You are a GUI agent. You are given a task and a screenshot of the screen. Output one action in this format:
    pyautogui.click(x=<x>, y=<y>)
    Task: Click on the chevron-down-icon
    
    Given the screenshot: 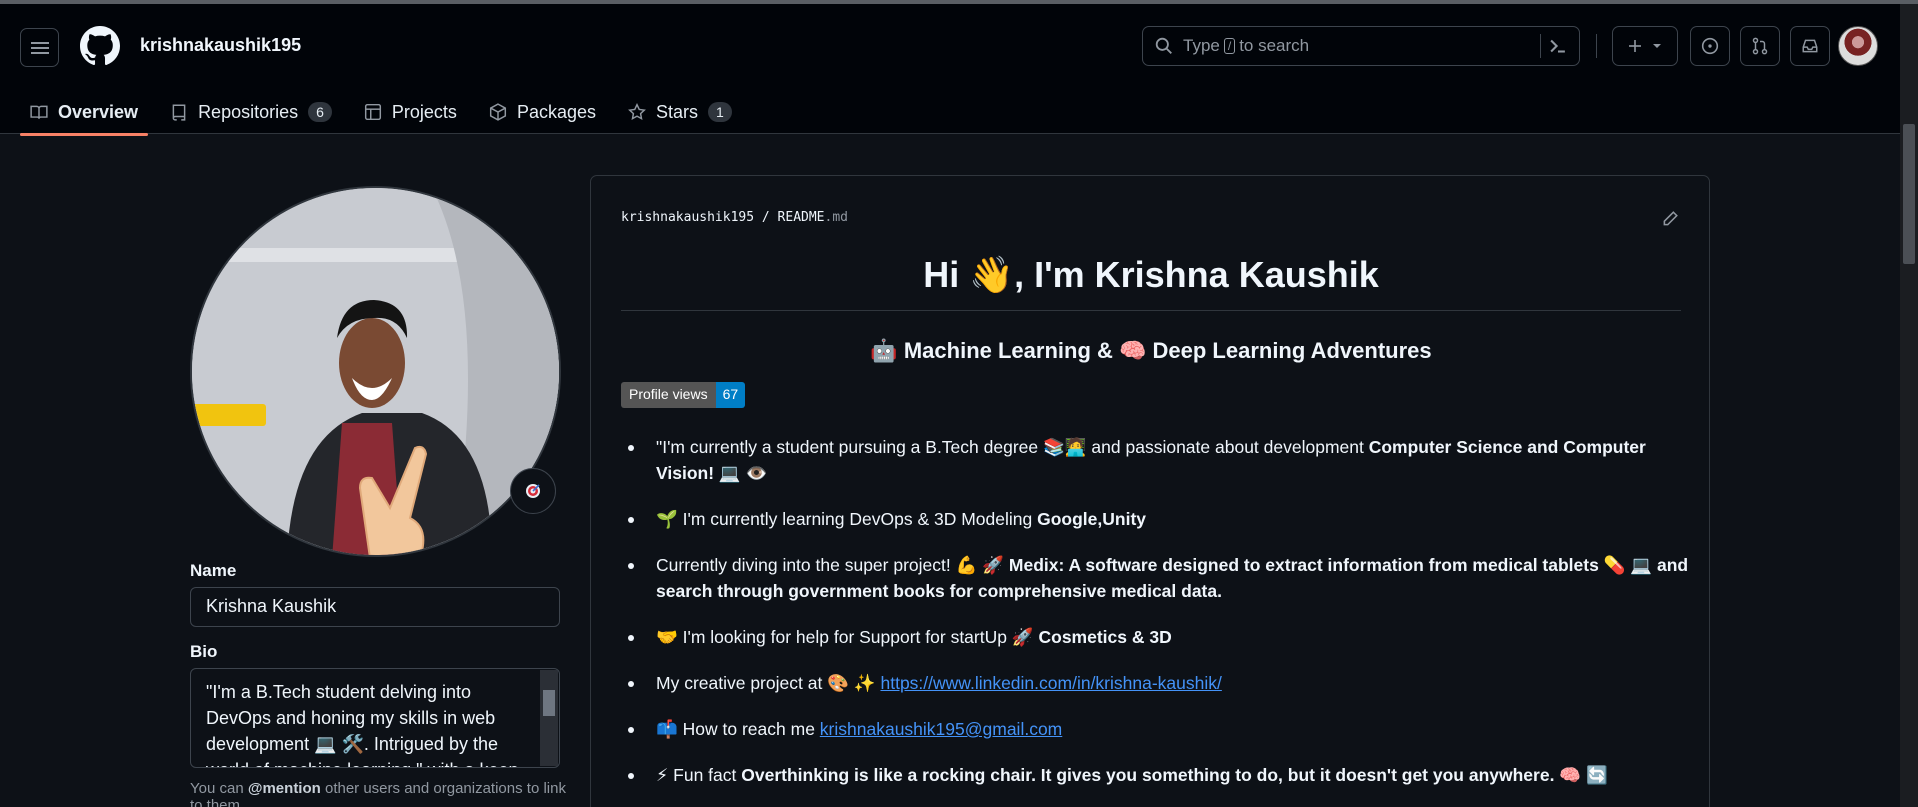 What is the action you would take?
    pyautogui.click(x=1657, y=46)
    